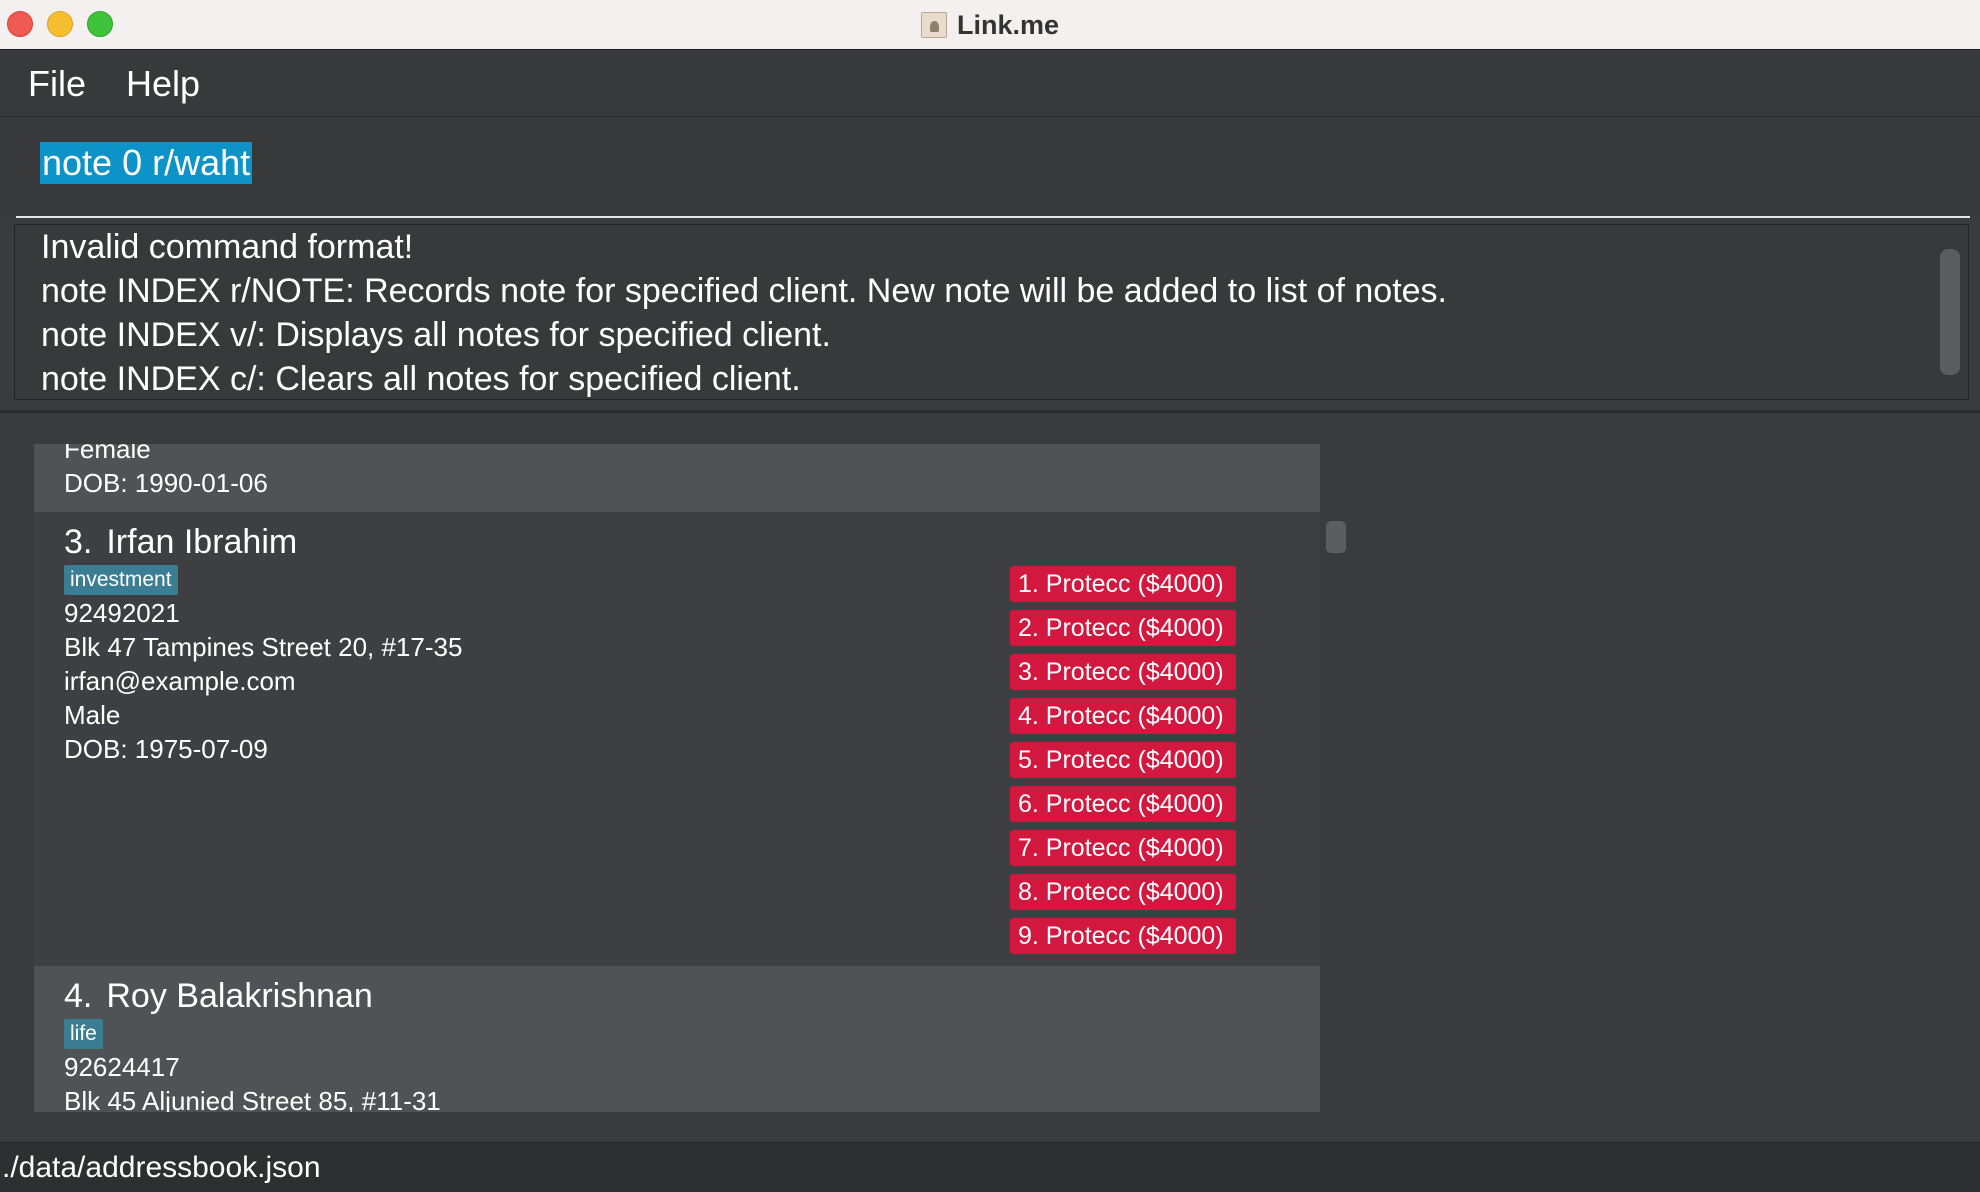  I want to click on client-name-row: 4. Roy Balakrishnan, so click(692, 996).